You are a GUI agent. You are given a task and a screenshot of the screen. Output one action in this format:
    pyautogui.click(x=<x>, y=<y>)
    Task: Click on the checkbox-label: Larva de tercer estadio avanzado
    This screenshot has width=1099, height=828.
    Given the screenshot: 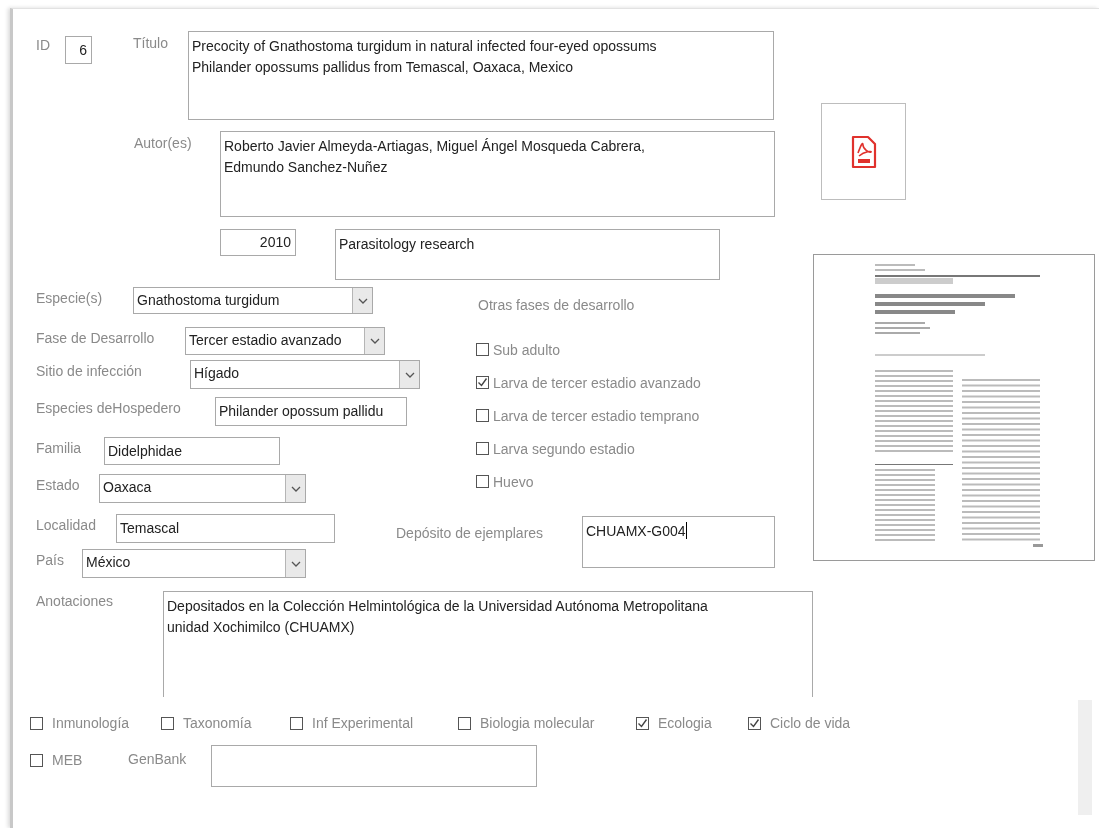 What is the action you would take?
    pyautogui.click(x=597, y=382)
    